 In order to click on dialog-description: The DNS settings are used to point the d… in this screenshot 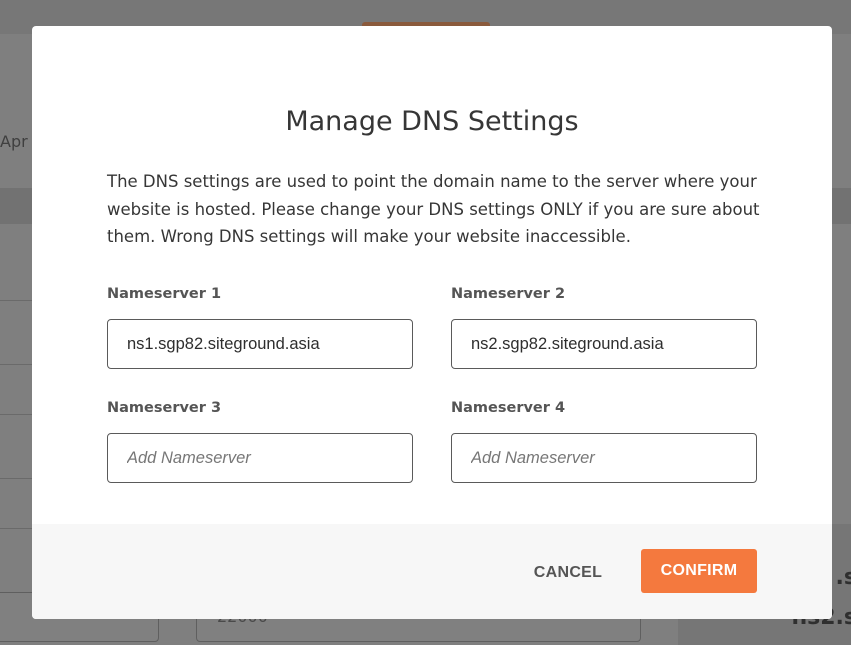, I will do `click(433, 209)`.